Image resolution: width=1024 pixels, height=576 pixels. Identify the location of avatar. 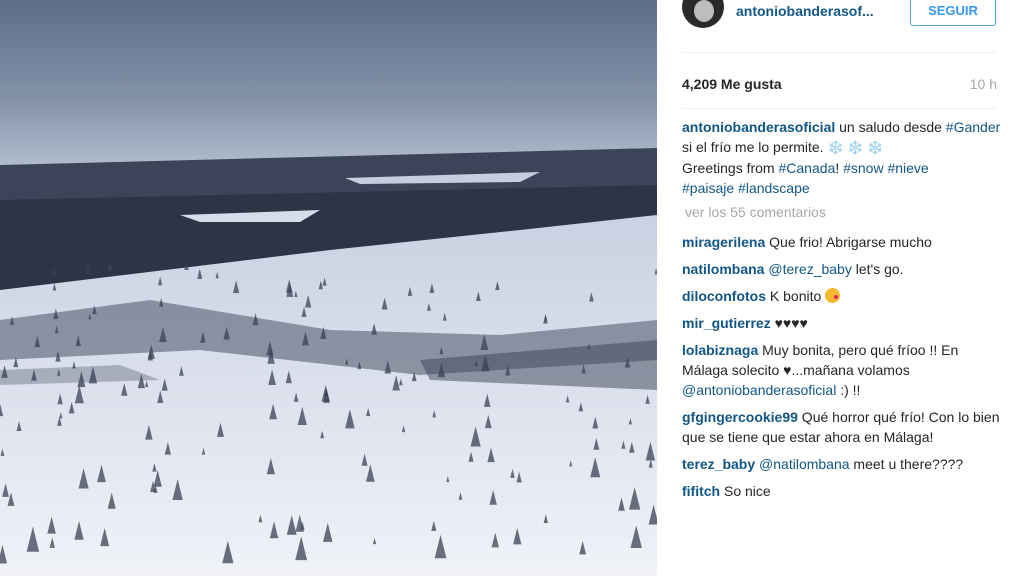
(703, 14).